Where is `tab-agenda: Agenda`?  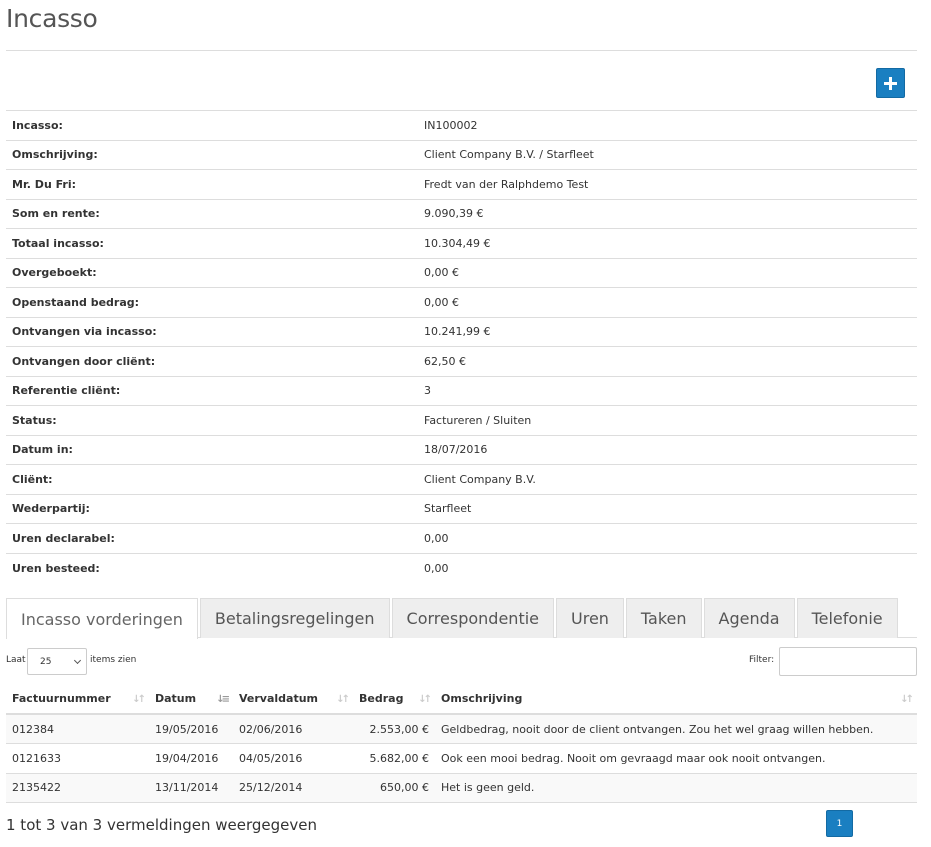
tab-agenda: Agenda is located at coordinates (749, 618).